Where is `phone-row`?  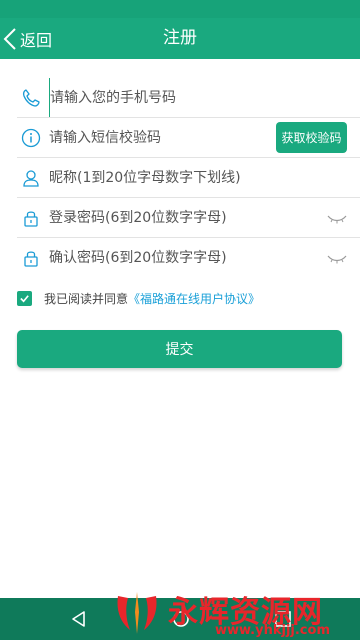 phone-row is located at coordinates (188, 98).